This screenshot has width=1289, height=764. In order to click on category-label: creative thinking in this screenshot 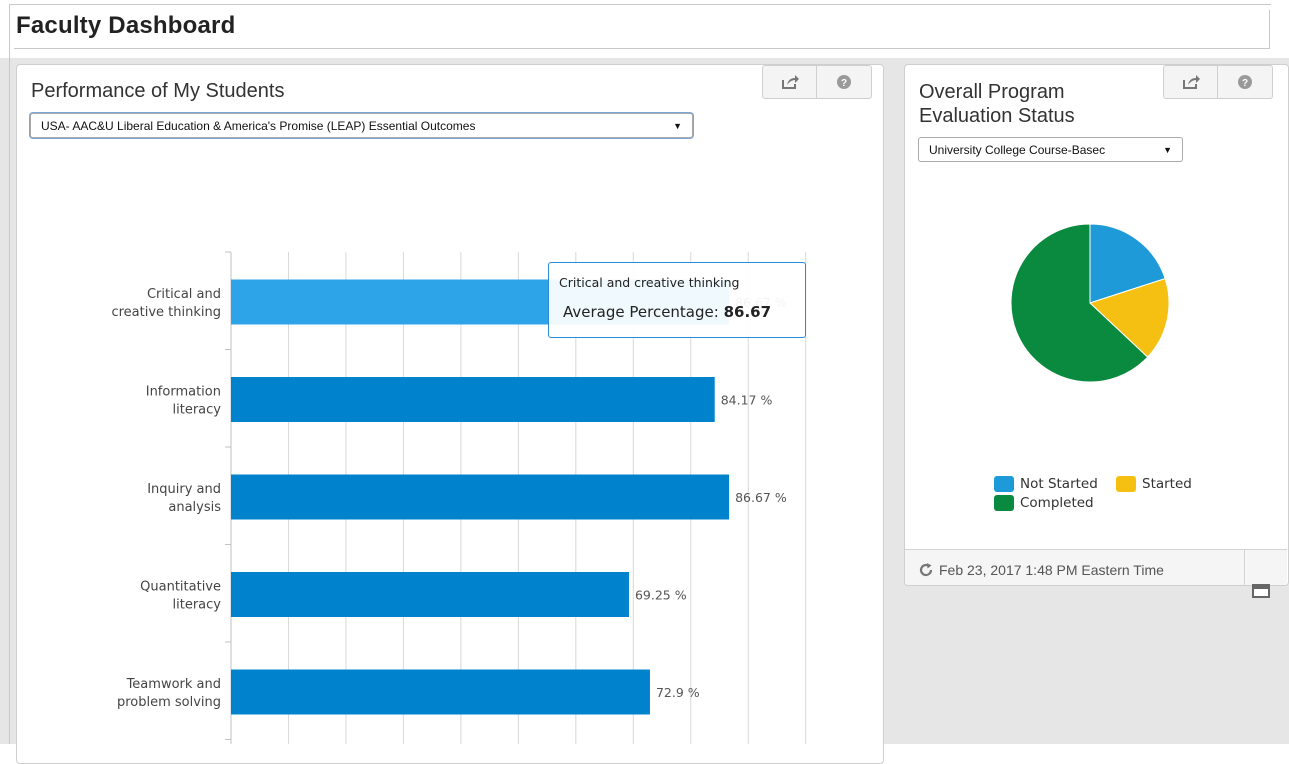, I will do `click(166, 312)`.